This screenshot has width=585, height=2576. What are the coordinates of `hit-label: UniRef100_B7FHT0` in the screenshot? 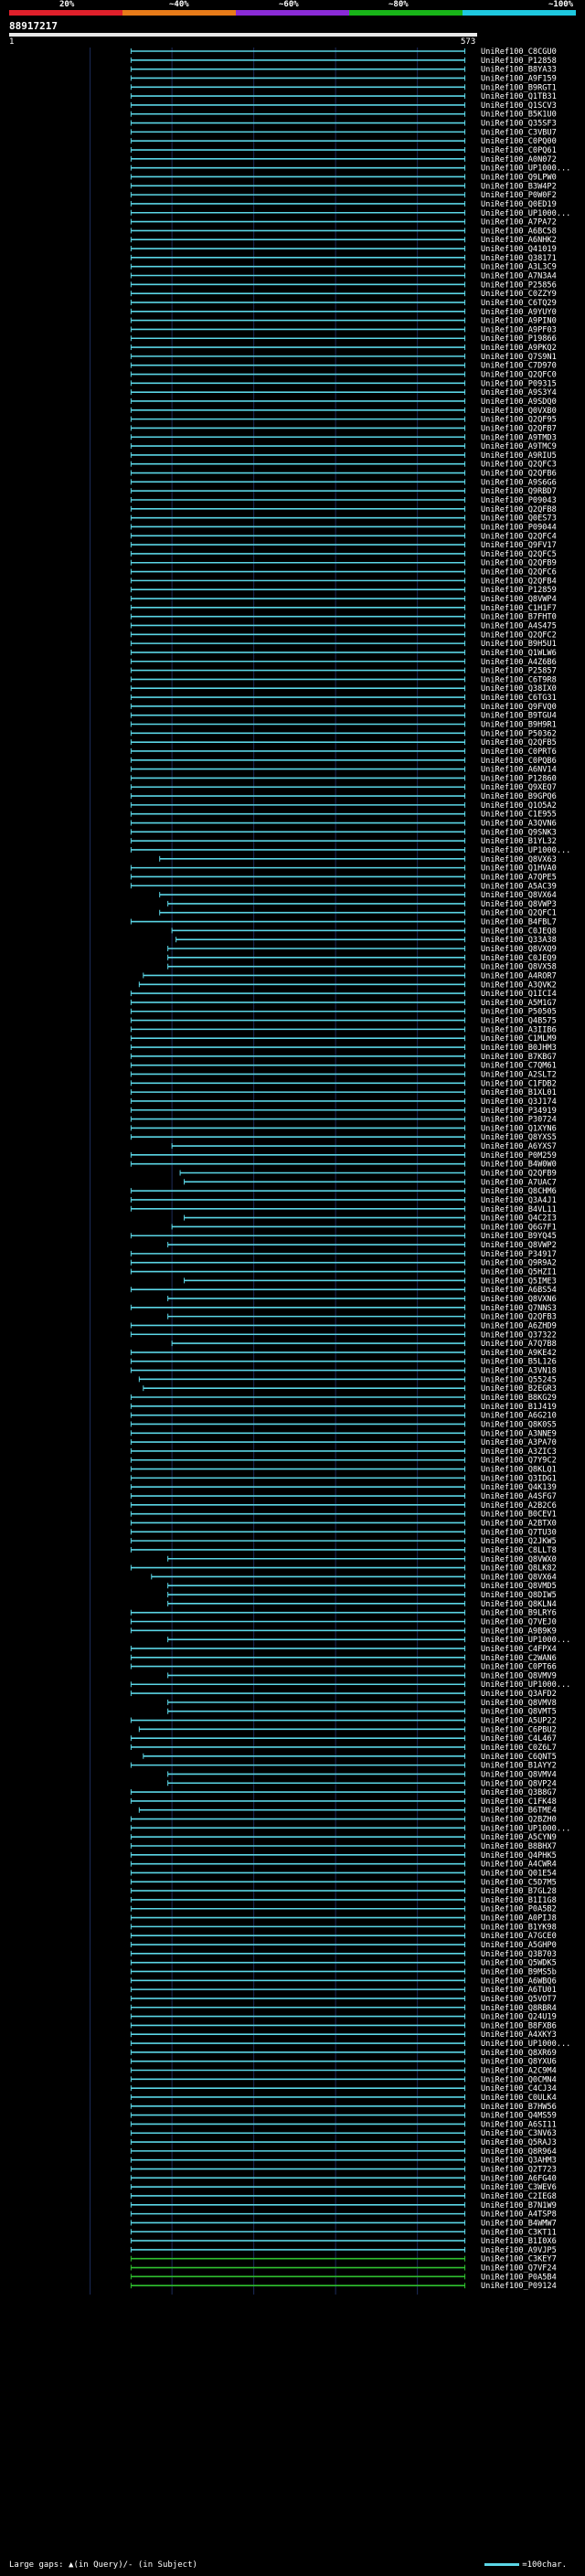 It's located at (519, 617).